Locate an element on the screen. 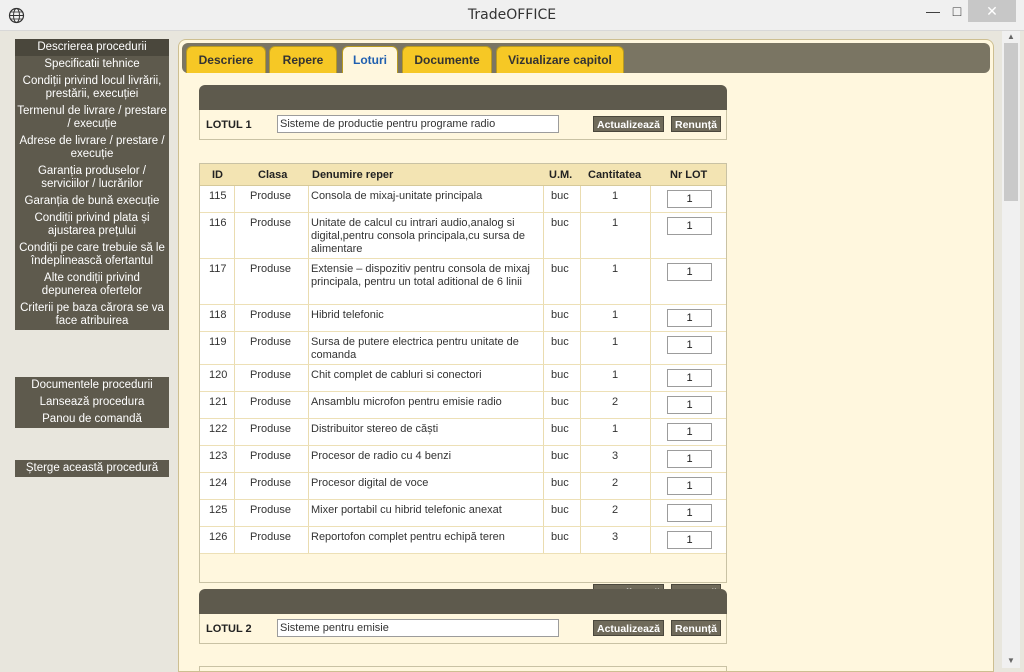  cell-id: 115 is located at coordinates (218, 196).